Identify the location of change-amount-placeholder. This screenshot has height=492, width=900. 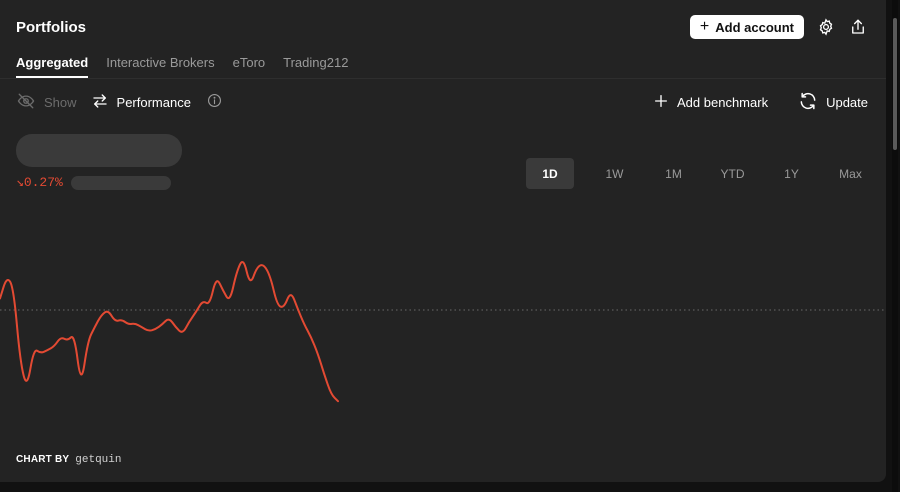
(120, 182).